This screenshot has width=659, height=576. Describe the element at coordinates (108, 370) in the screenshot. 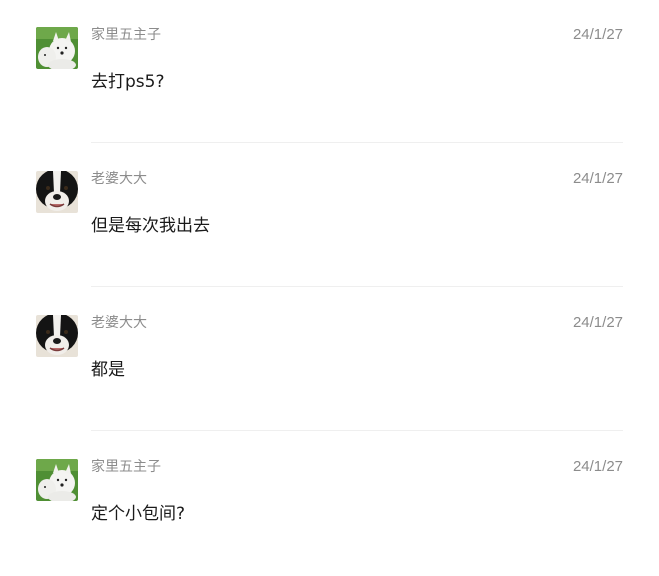

I see `message-text: 都是` at that location.